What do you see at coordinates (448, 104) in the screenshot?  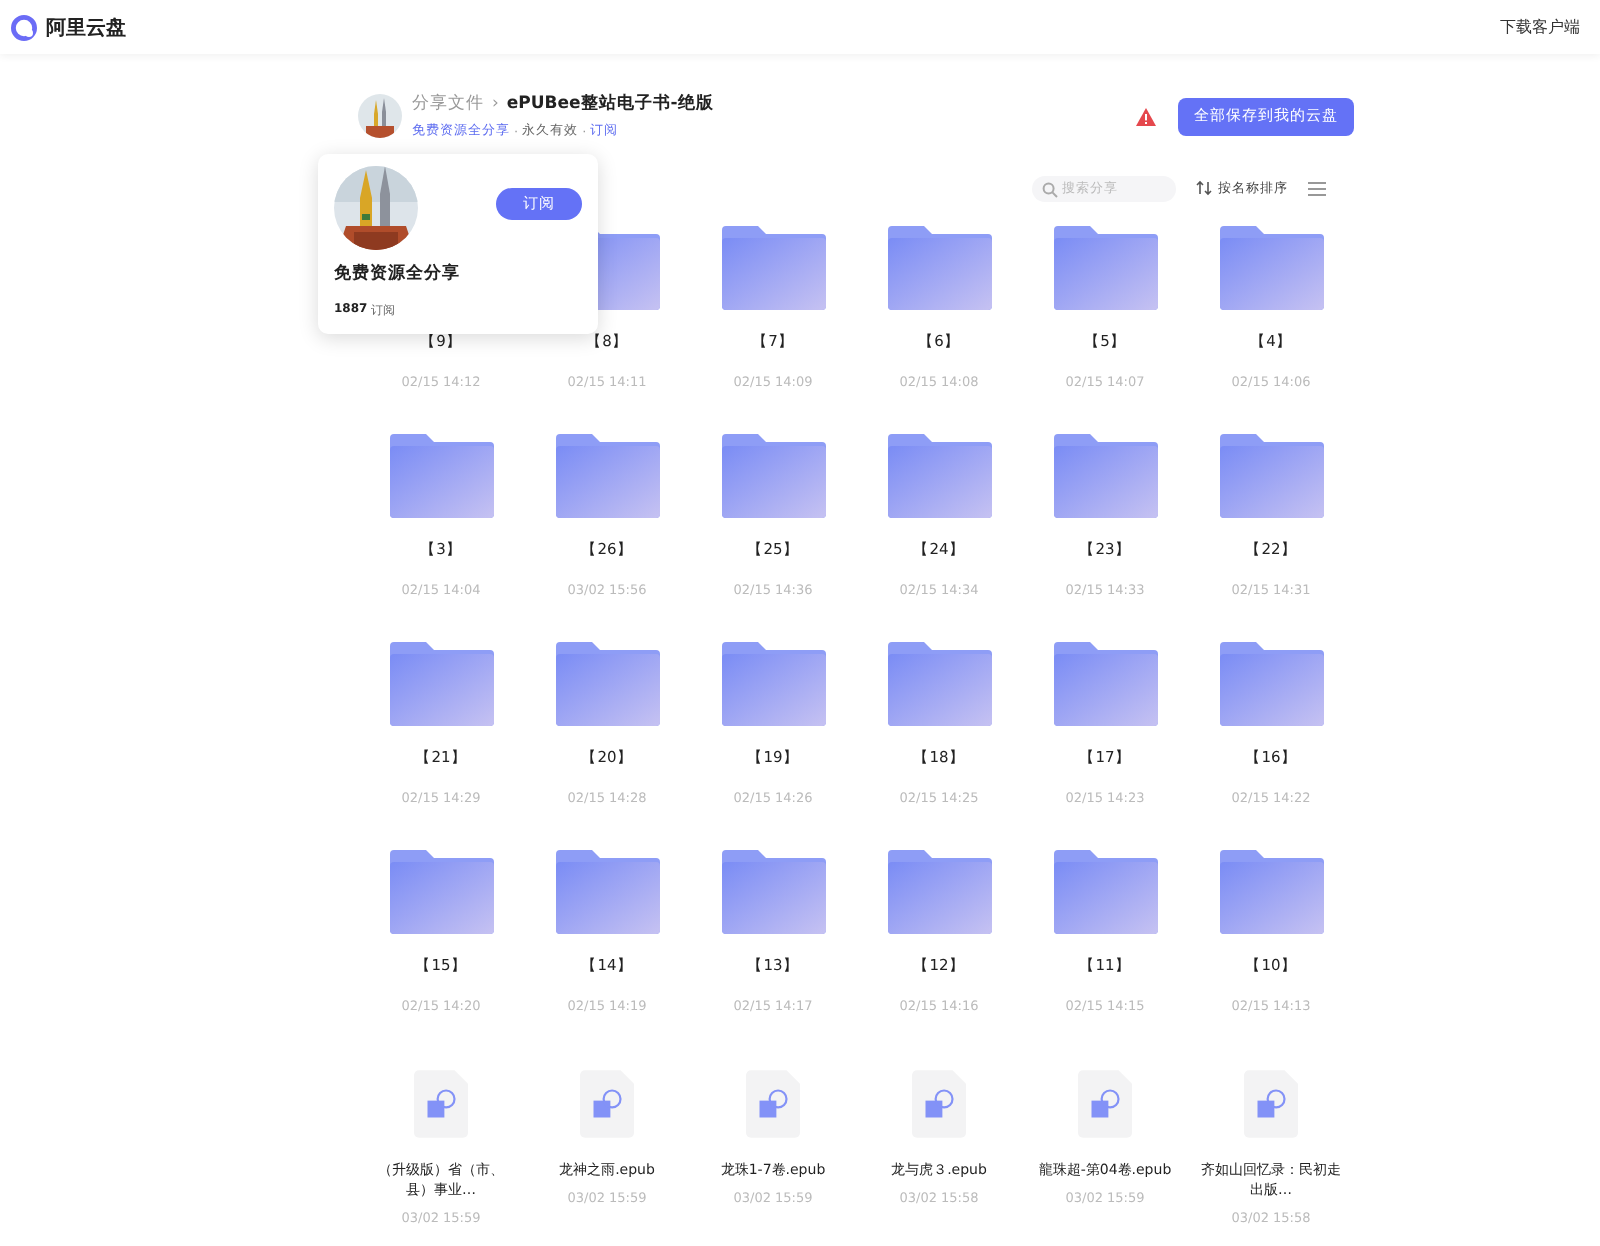 I see `breadcrumb-link: 分享文件` at bounding box center [448, 104].